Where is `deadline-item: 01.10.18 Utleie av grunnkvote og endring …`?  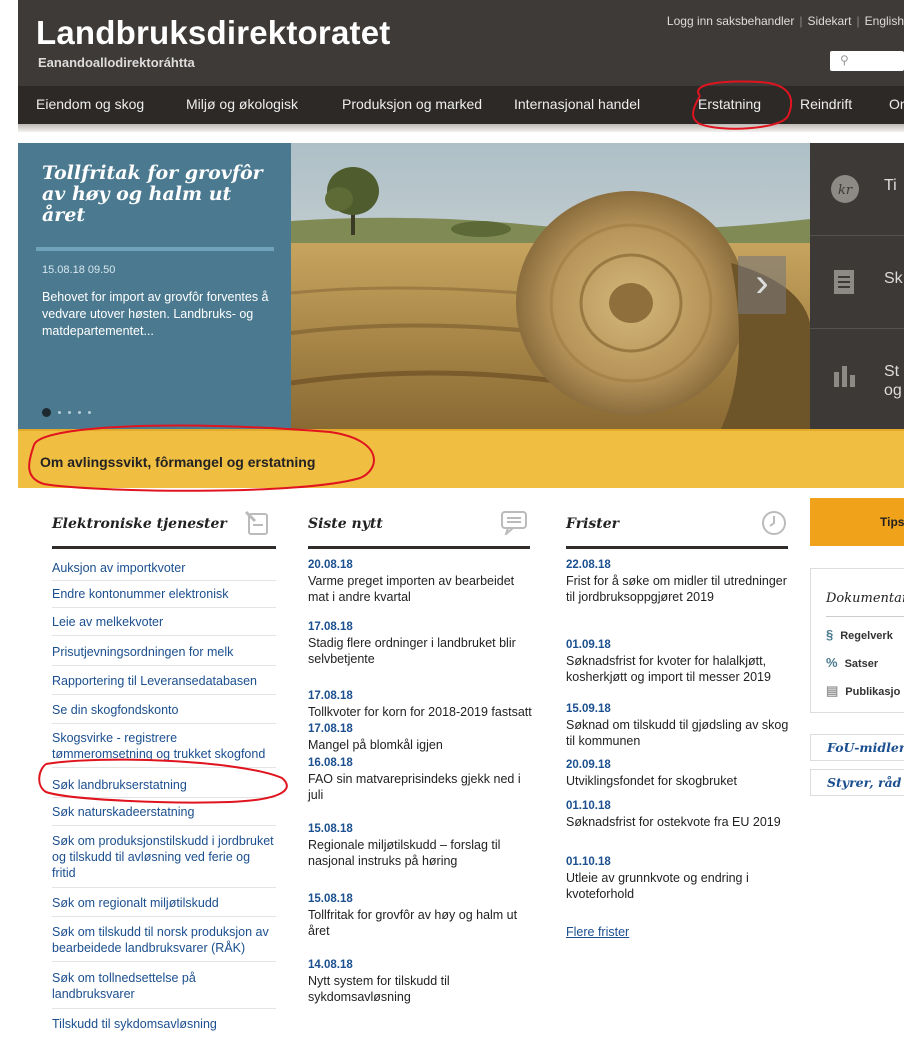
deadline-item: 01.10.18 Utleie av grunnkvote og endring … is located at coordinates (681, 878).